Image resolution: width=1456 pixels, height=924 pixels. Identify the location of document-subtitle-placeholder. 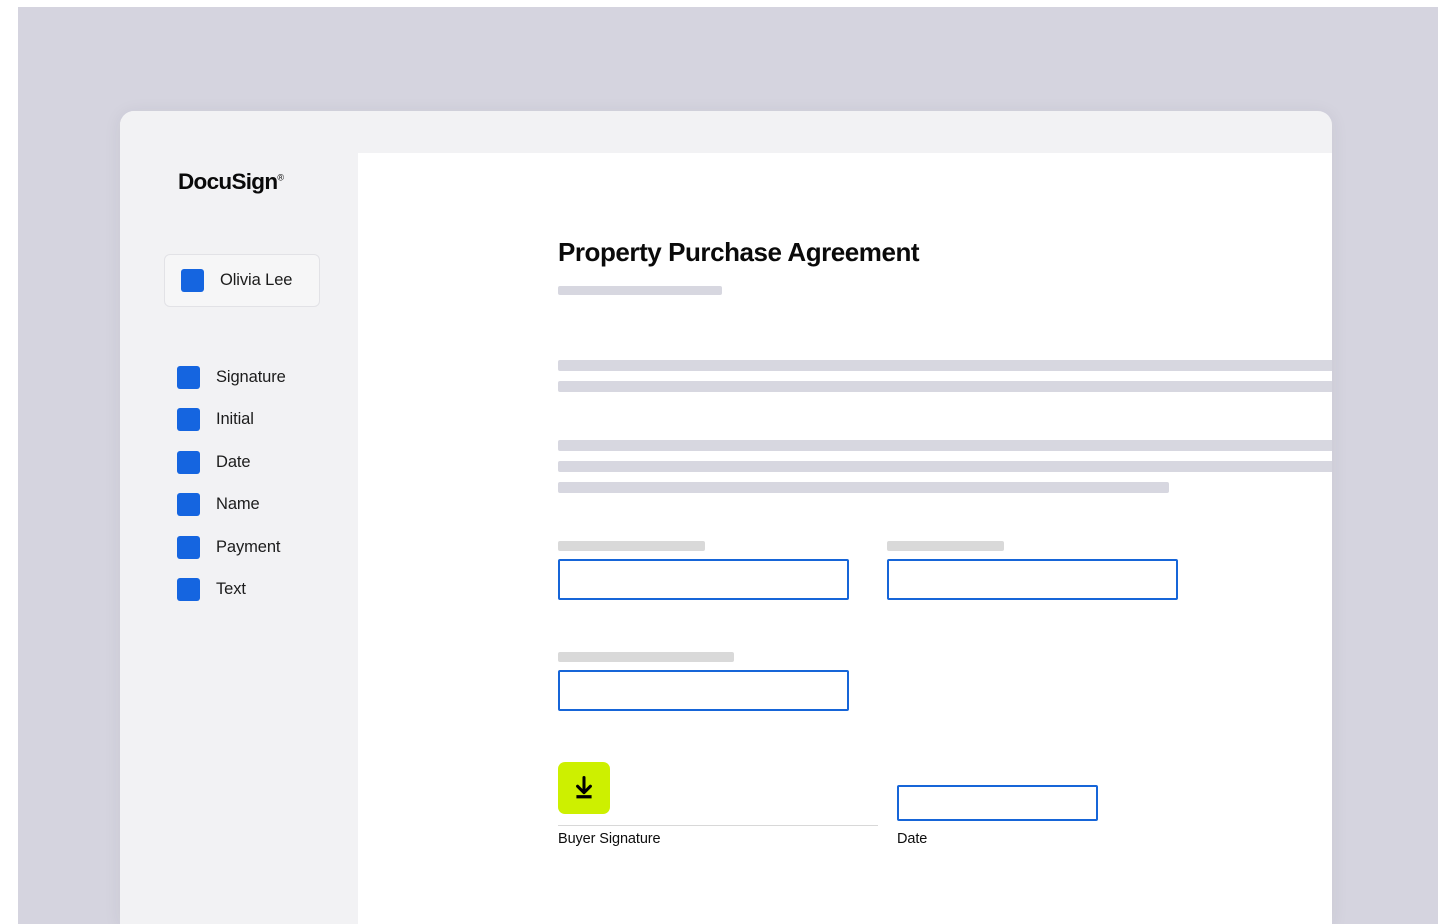
(640, 290).